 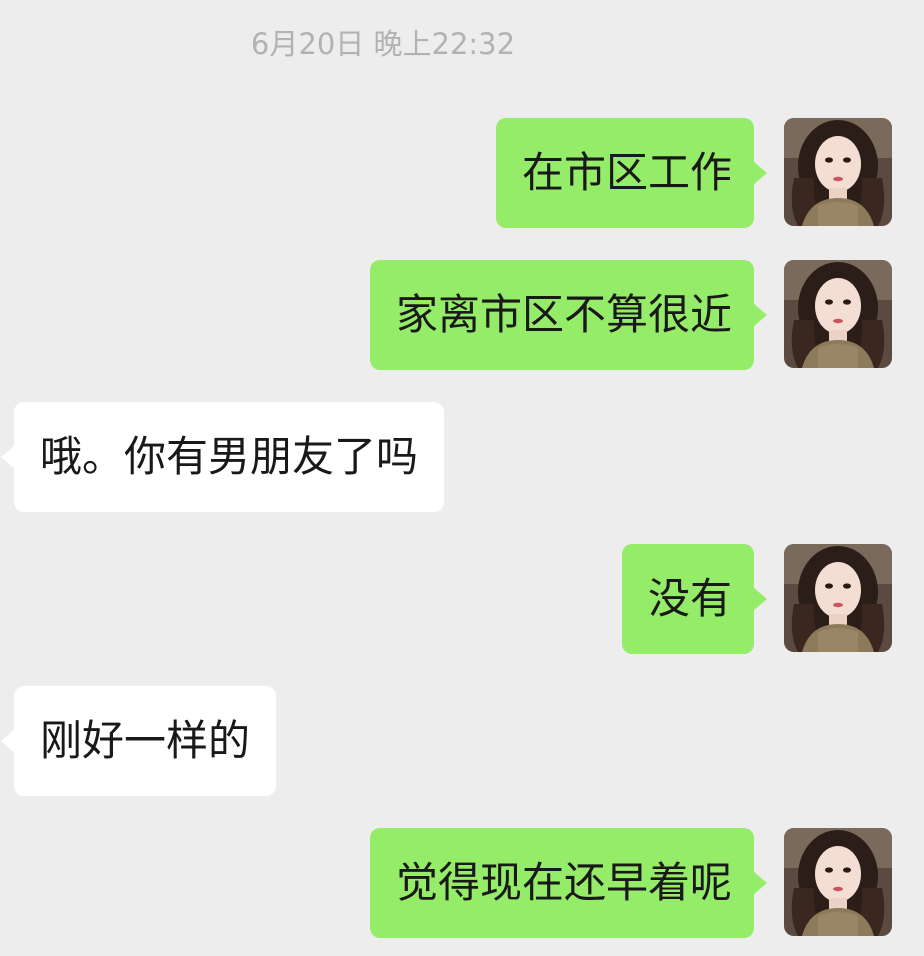 I want to click on my-message-bubble: 觉得现在还早着呢, so click(x=568, y=883).